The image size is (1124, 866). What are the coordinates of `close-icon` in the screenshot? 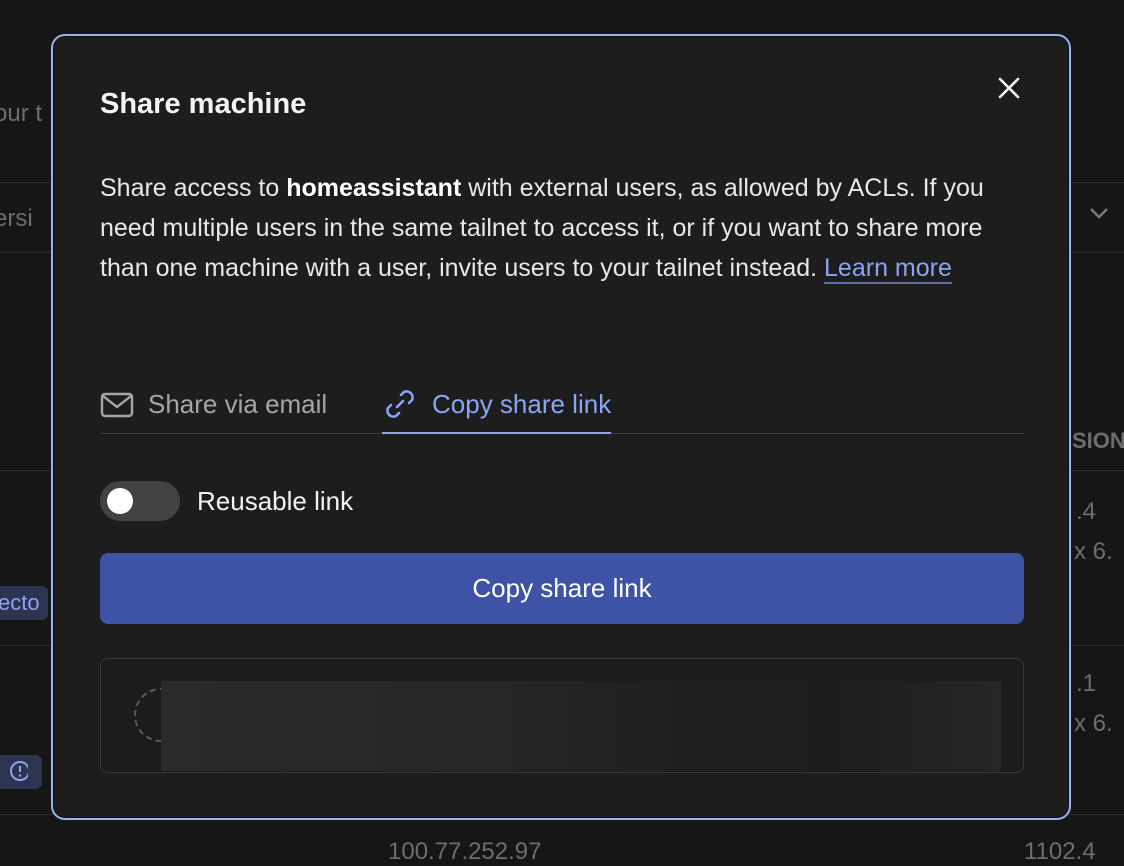 It's located at (1009, 88).